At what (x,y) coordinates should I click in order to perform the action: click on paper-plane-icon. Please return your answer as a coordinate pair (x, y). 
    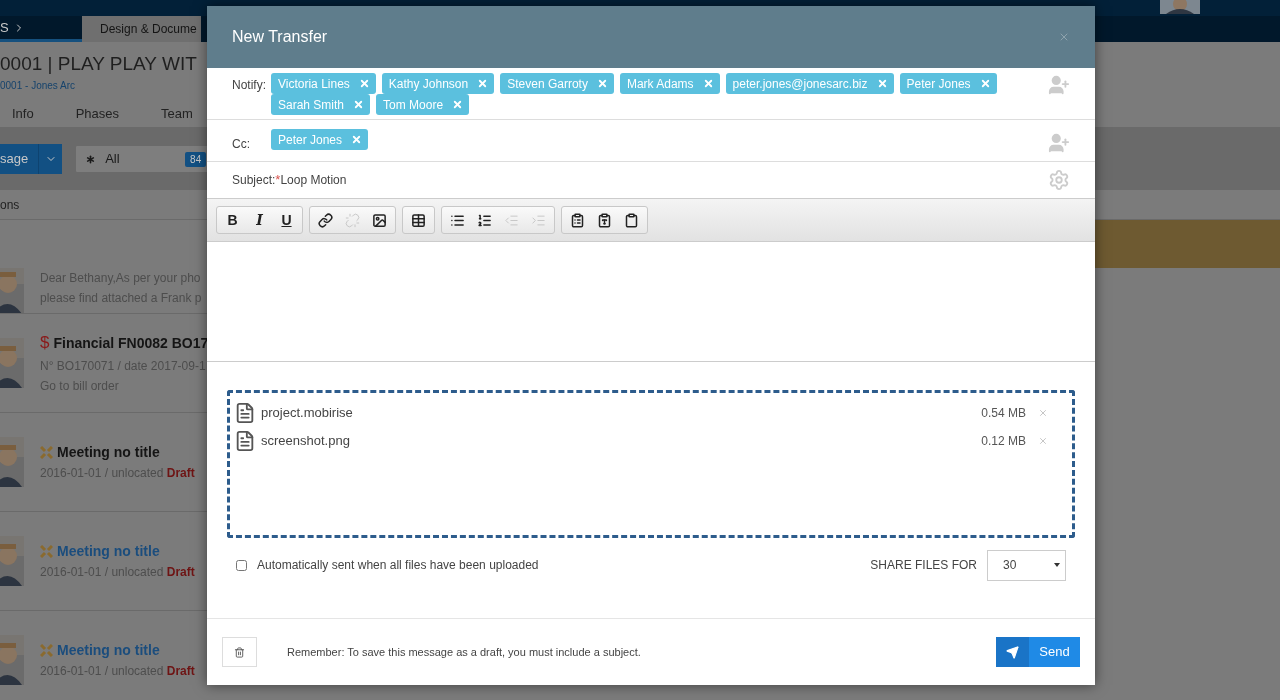
    Looking at the image, I should click on (1012, 652).